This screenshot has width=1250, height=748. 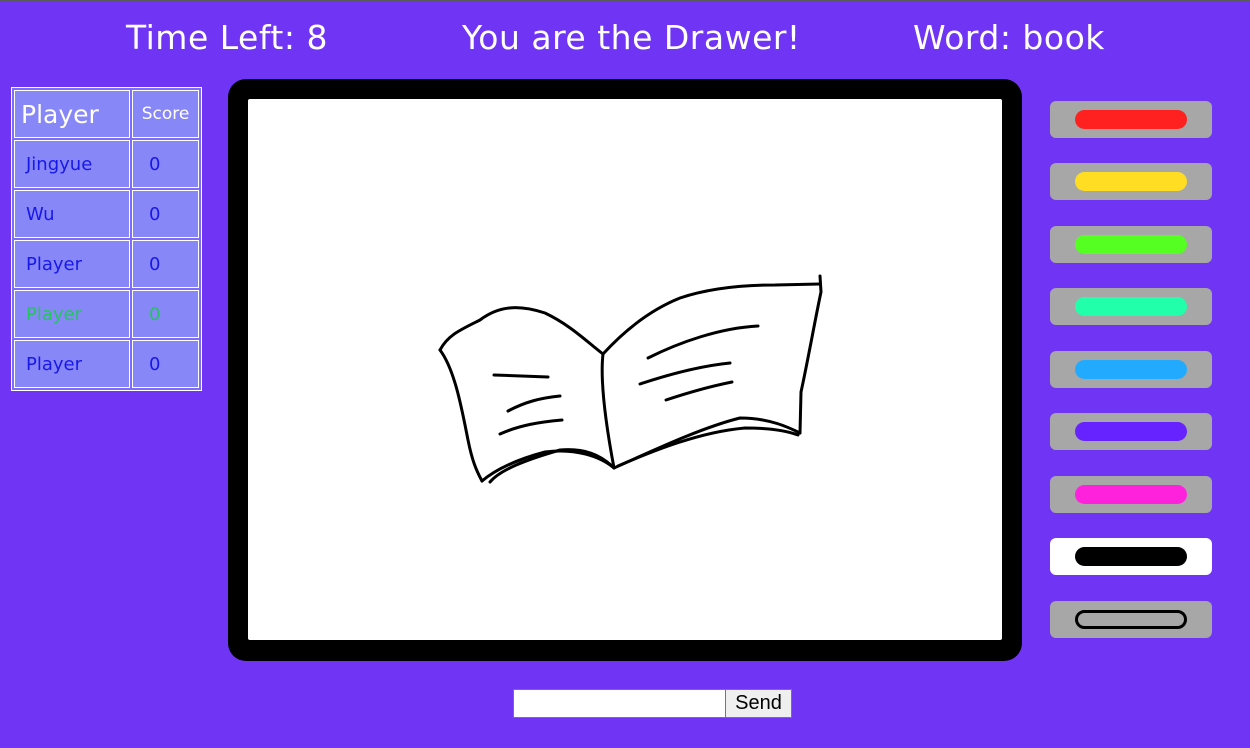 I want to click on send-button: Send, so click(x=758, y=703).